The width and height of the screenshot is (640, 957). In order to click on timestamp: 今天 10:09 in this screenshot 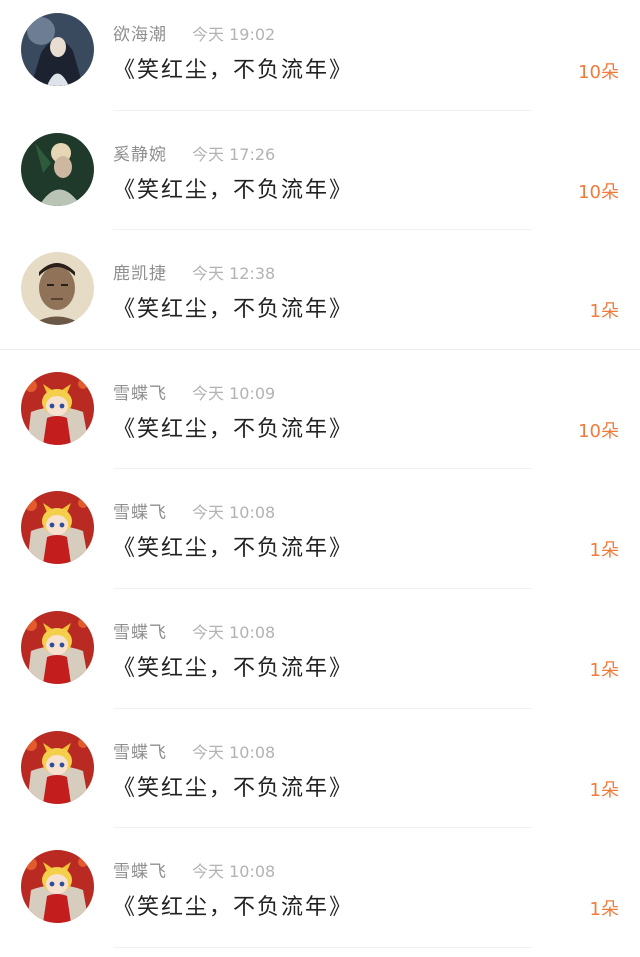, I will do `click(234, 393)`.